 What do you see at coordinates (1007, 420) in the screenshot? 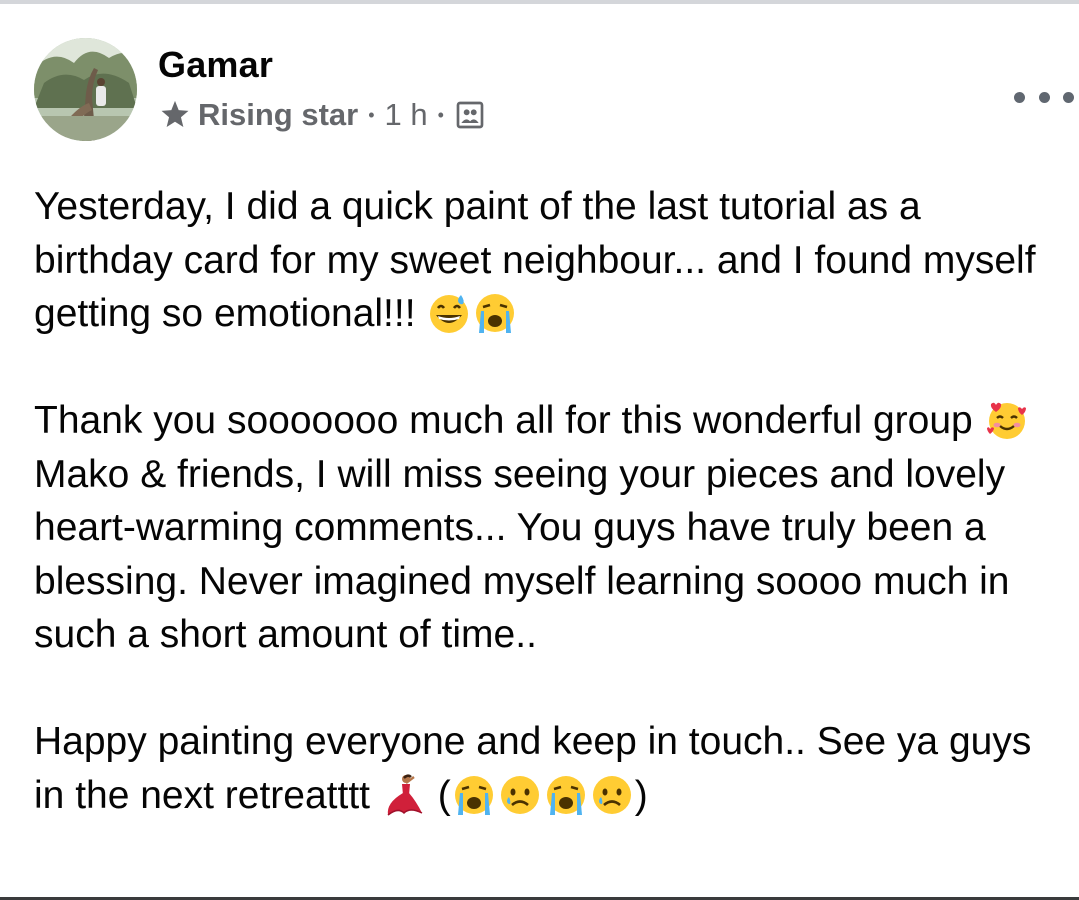
I see `smiling-hearts-emoji` at bounding box center [1007, 420].